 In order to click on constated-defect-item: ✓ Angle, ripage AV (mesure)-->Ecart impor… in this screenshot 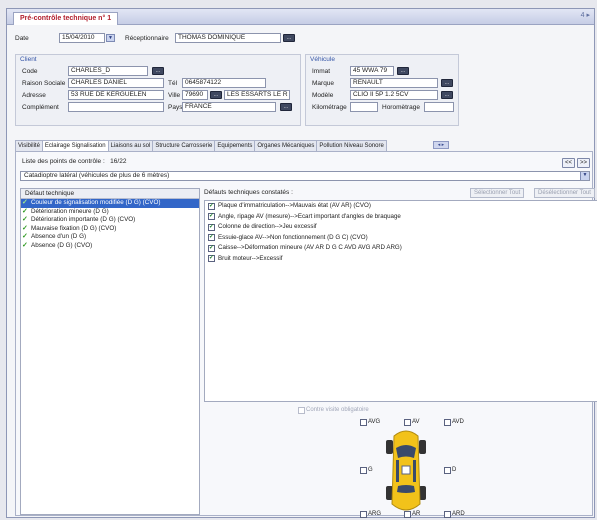, I will do `click(401, 217)`.